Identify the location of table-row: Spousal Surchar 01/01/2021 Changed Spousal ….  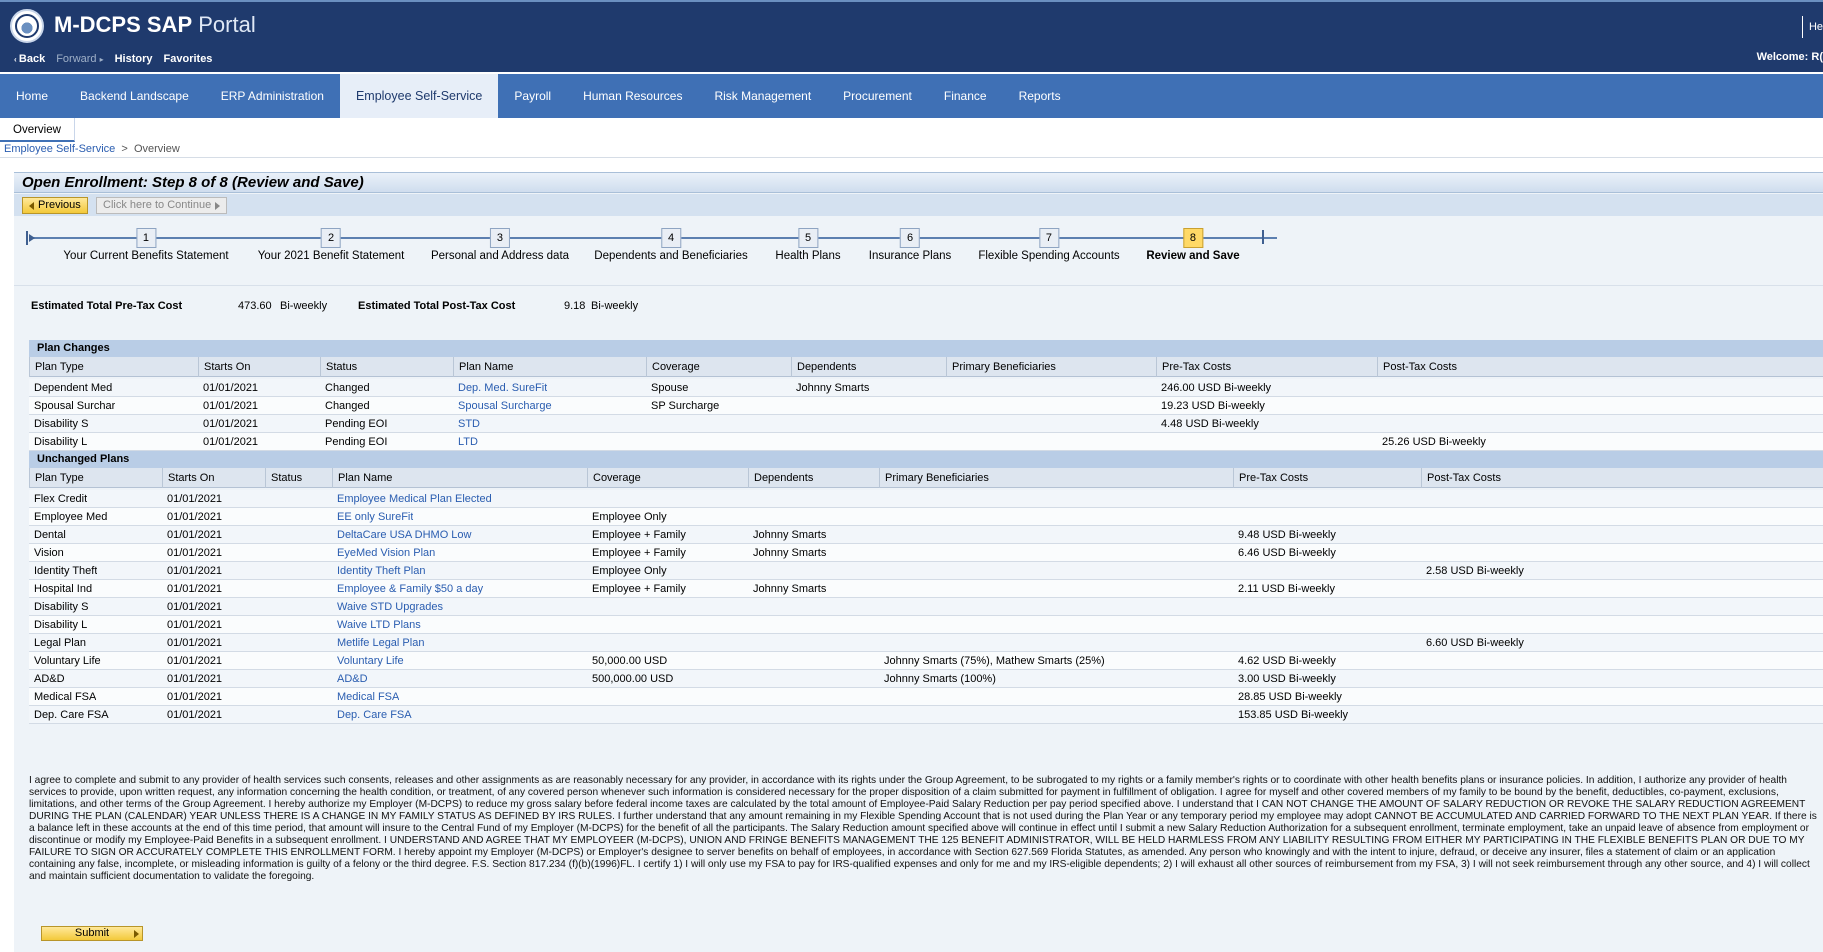
(926, 406).